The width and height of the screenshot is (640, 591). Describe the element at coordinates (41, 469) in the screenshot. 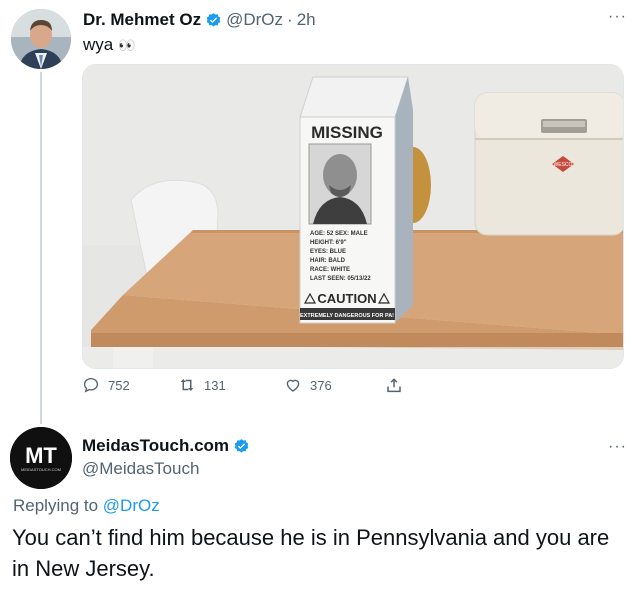

I see `avatar-subtext: MEIDASTOUCH.COM` at that location.